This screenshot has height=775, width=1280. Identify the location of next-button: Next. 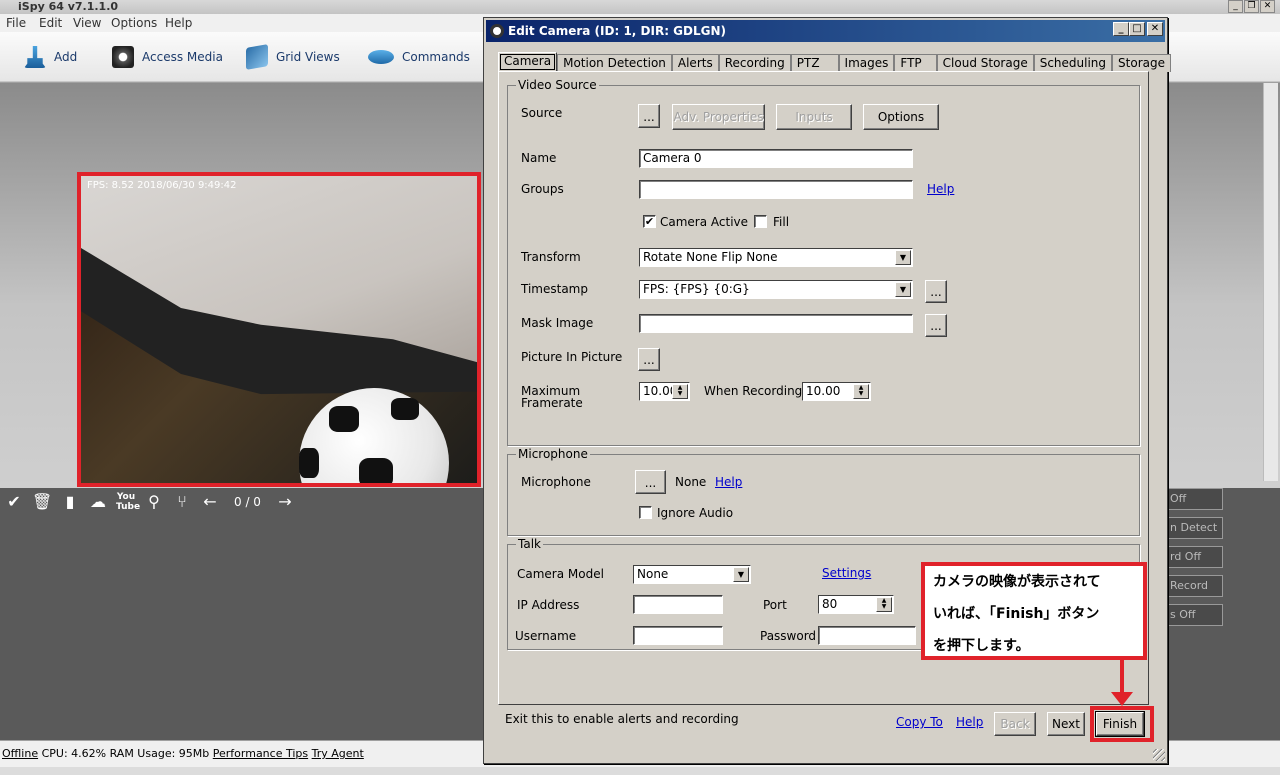
(1066, 724).